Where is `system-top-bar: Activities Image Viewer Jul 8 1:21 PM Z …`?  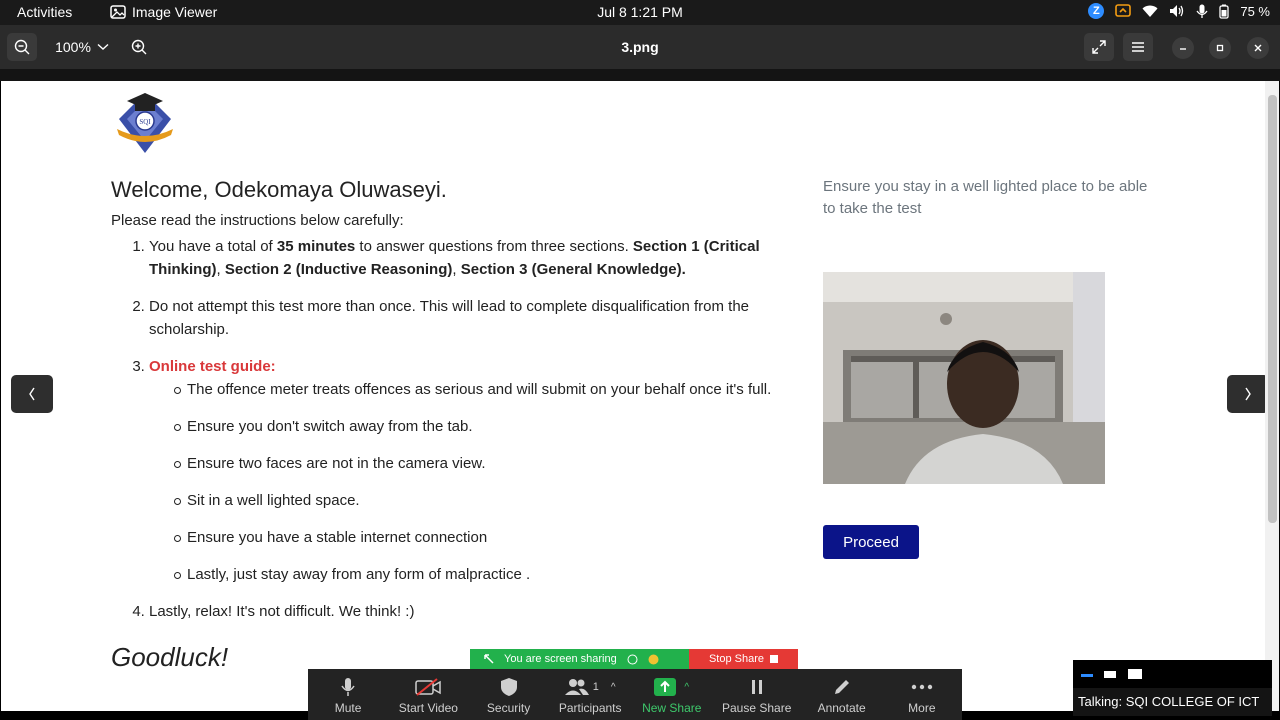 system-top-bar: Activities Image Viewer Jul 8 1:21 PM Z … is located at coordinates (640, 12).